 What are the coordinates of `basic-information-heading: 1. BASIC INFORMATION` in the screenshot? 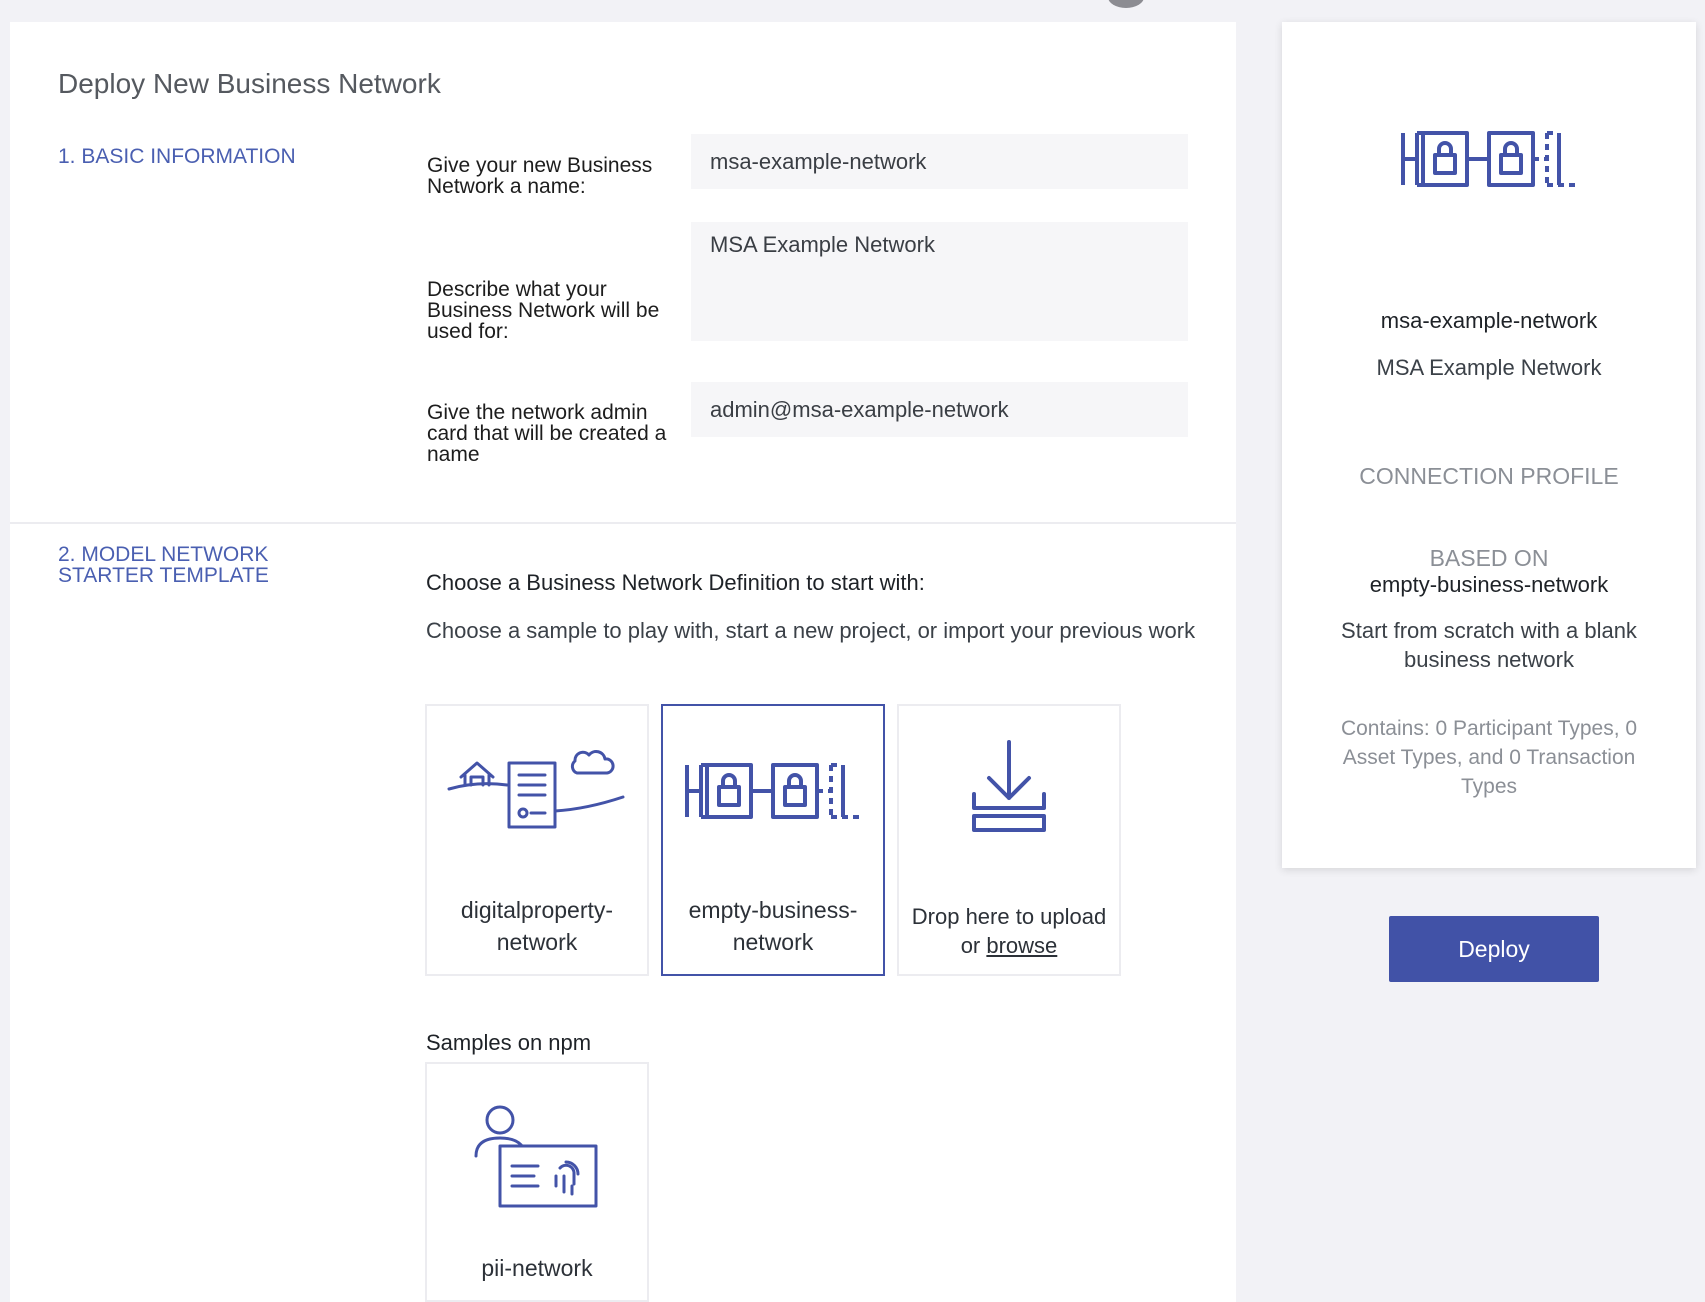 It's located at (177, 156).